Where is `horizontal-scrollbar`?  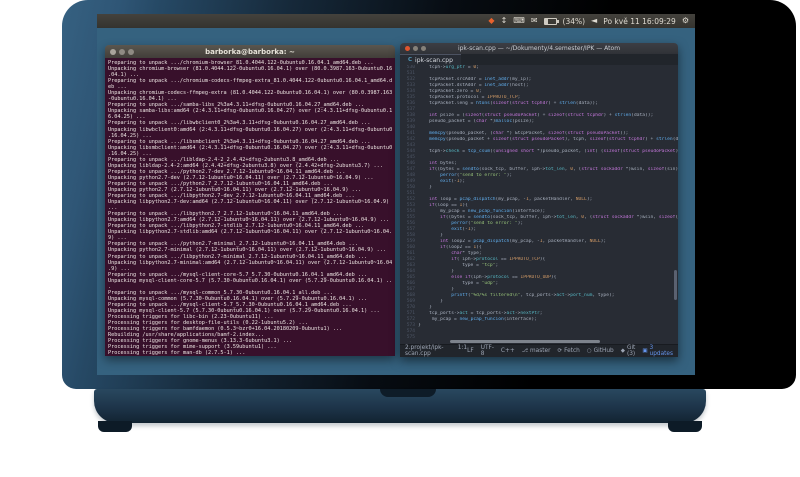 horizontal-scrollbar is located at coordinates (525, 341).